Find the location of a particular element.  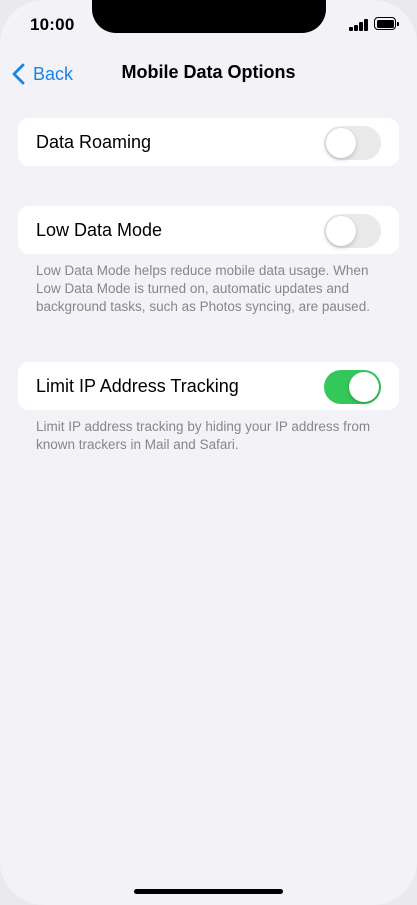

settings-row-data-roaming: Data Roaming is located at coordinates (208, 142).